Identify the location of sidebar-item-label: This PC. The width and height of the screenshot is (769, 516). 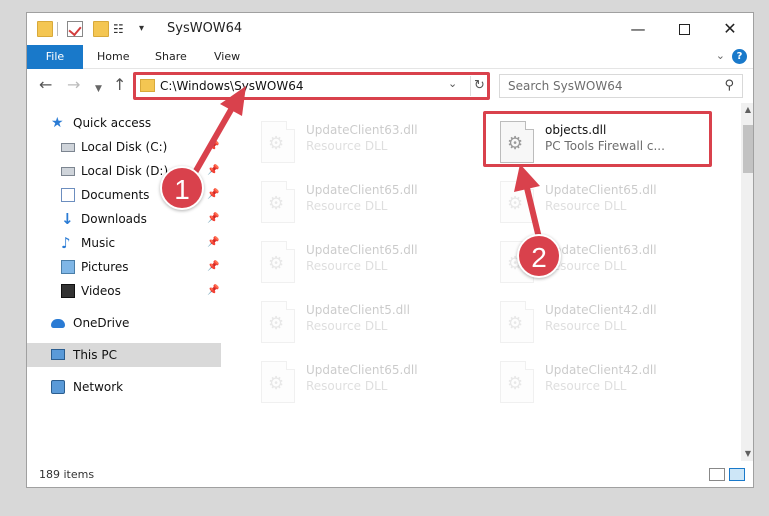
(95, 355).